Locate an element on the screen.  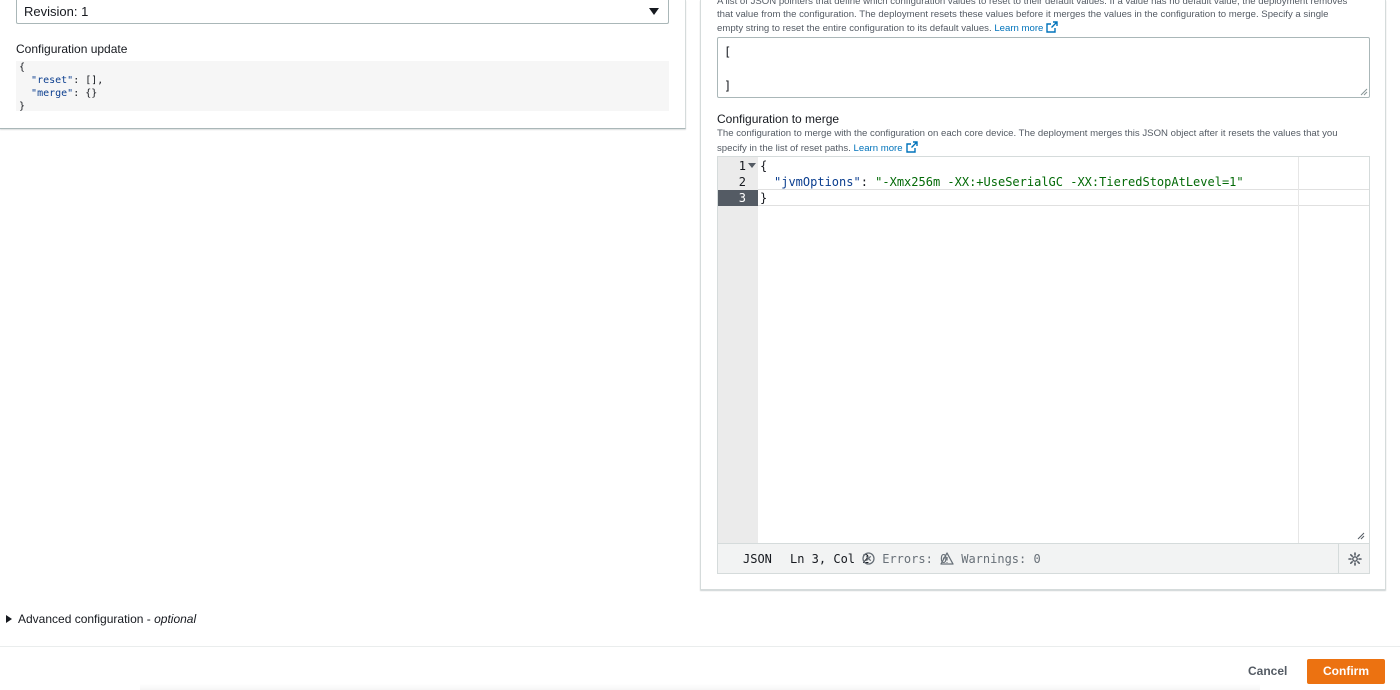
code-brace: } is located at coordinates (764, 198).